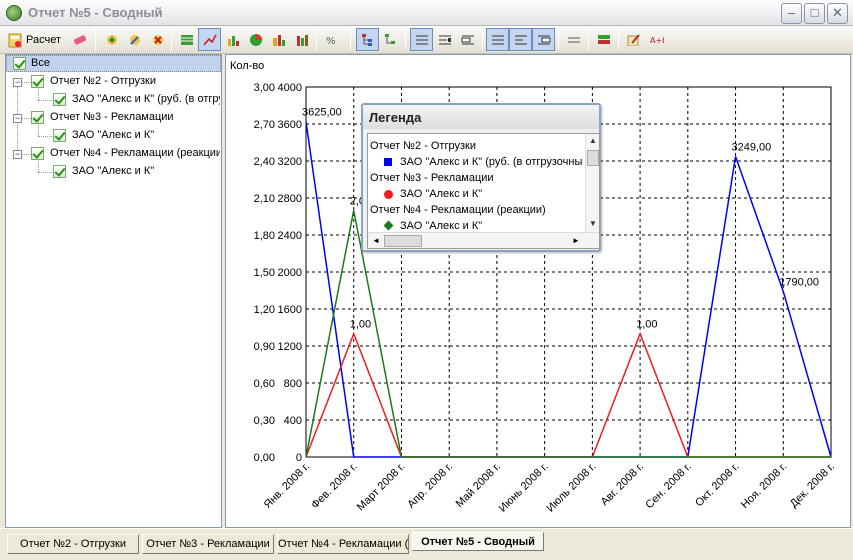 The image size is (853, 560). I want to click on x-tick-label: Ноя. 2008 г., so click(764, 486).